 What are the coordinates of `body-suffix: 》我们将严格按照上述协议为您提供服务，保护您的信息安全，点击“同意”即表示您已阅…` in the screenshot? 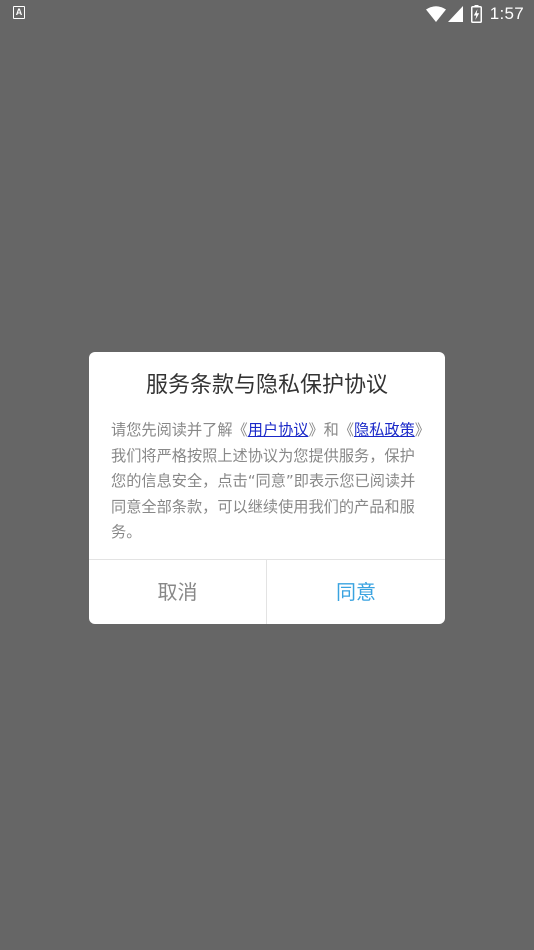 It's located at (267, 481).